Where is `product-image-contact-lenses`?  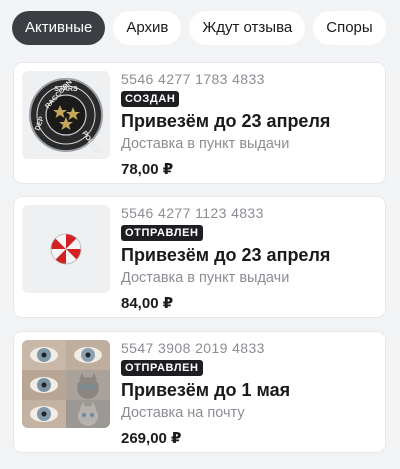
product-image-contact-lenses is located at coordinates (66, 384).